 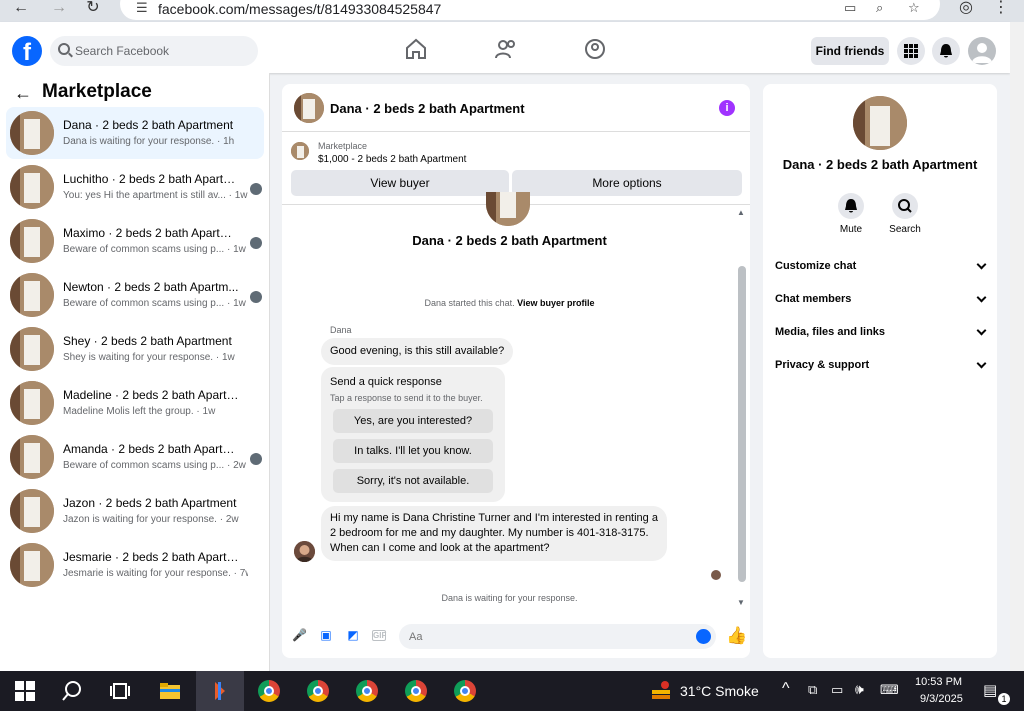 What do you see at coordinates (93, 9) in the screenshot?
I see `reload-icon: ↻` at bounding box center [93, 9].